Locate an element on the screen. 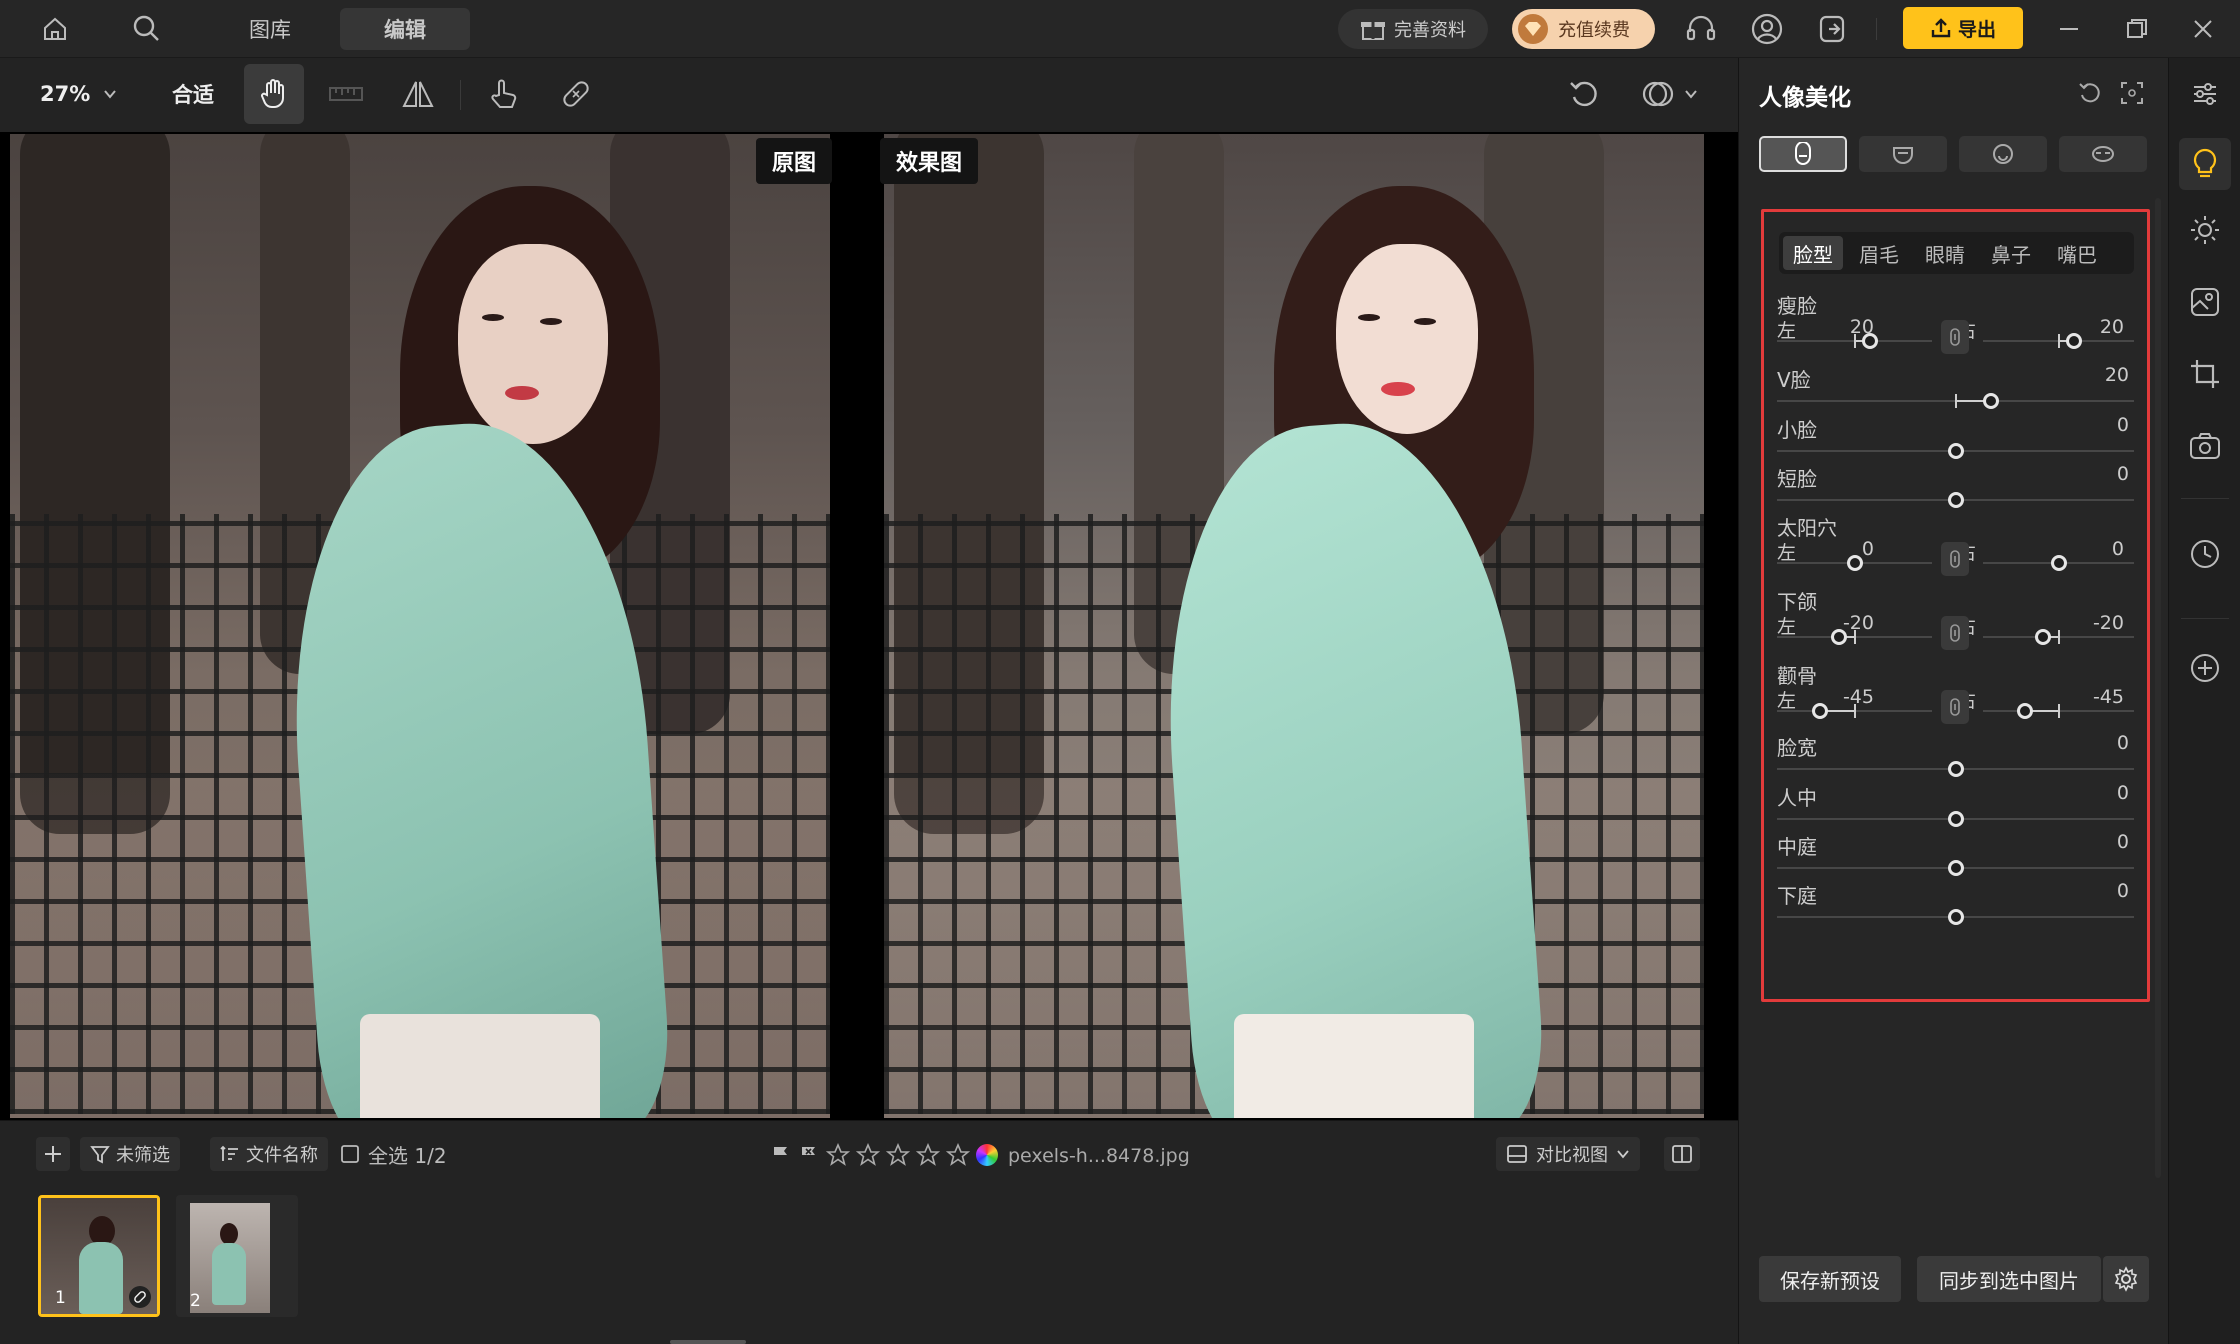  slider-row-temple: 太阳穴左0右0 is located at coordinates (1954, 547).